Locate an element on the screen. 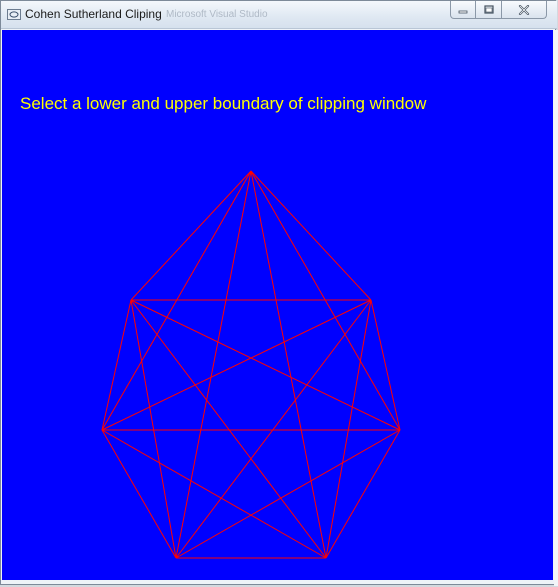 The image size is (558, 587). window-controls is located at coordinates (498, 10).